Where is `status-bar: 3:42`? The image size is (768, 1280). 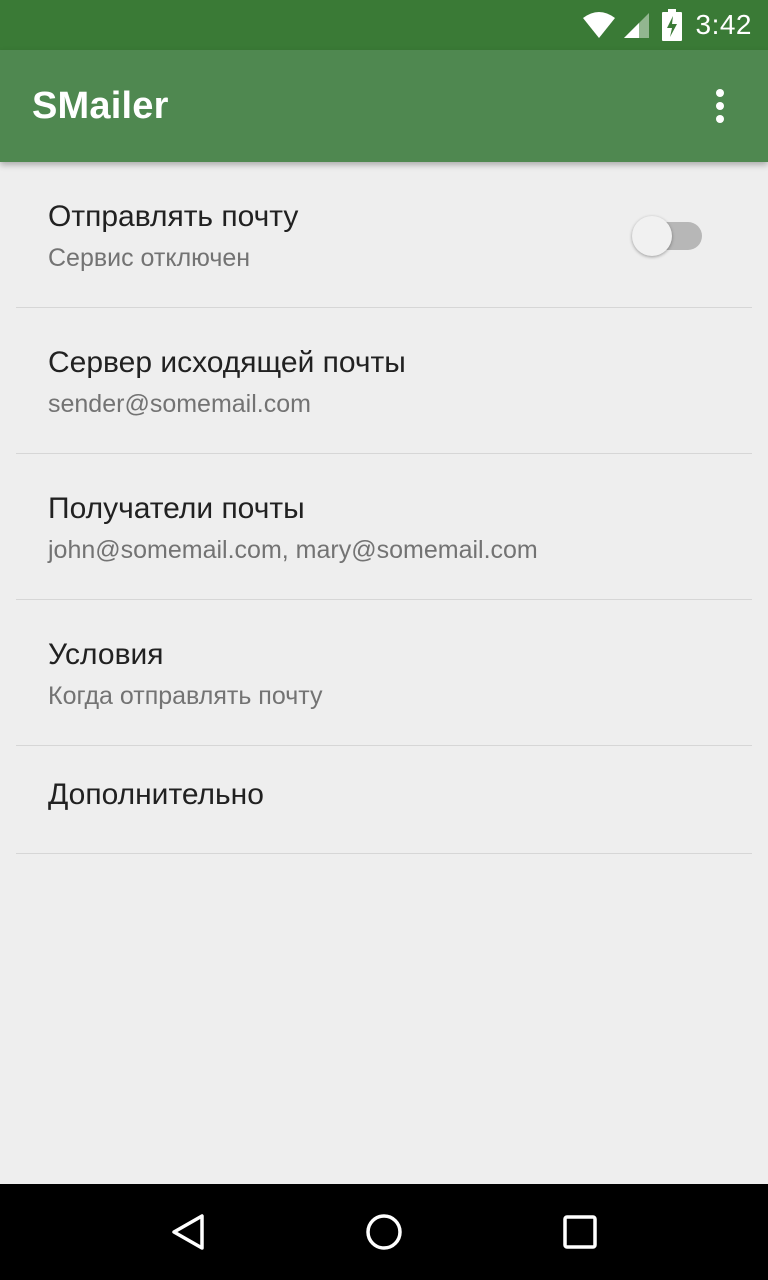 status-bar: 3:42 is located at coordinates (384, 25).